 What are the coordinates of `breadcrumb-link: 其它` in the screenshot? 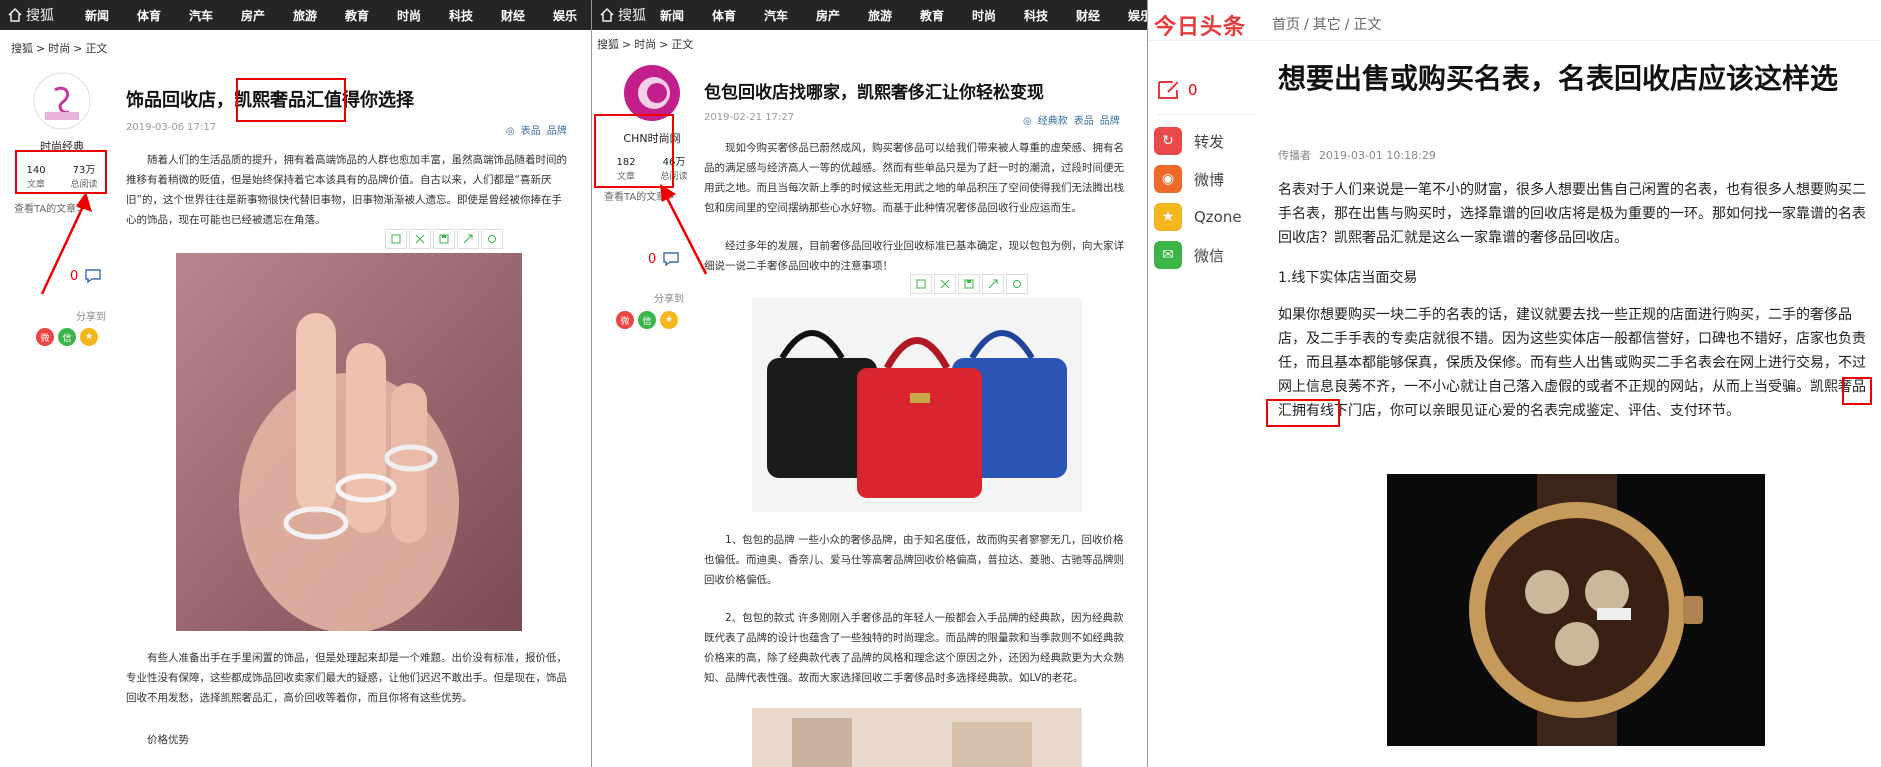 It's located at (1327, 25).